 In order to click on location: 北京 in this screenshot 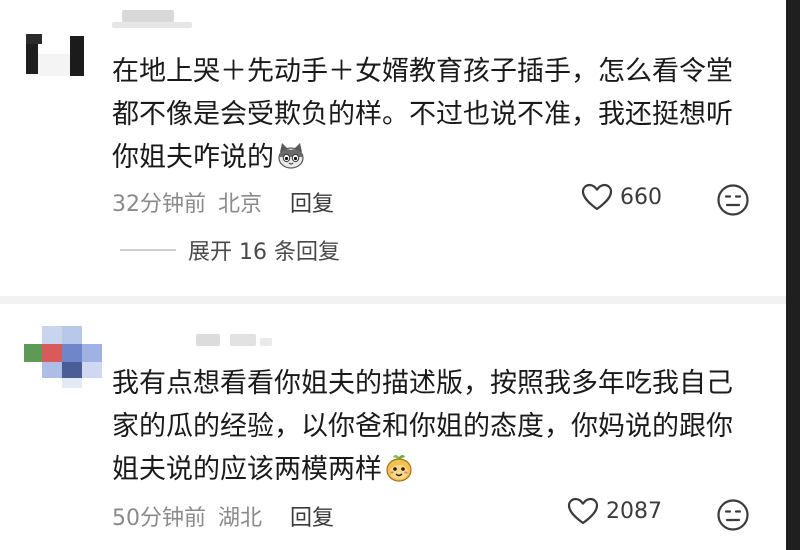, I will do `click(240, 204)`.